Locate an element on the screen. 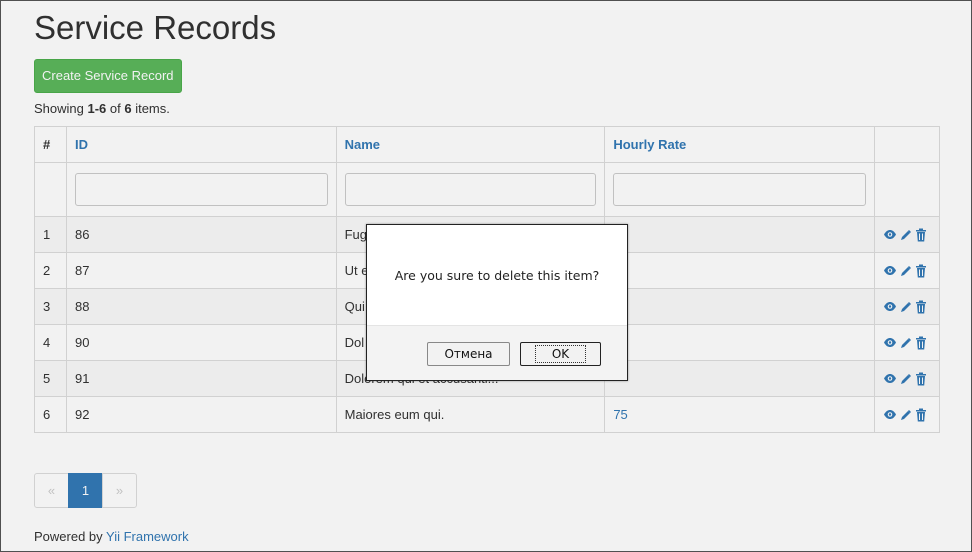  ok-button-label: OK is located at coordinates (560, 354).